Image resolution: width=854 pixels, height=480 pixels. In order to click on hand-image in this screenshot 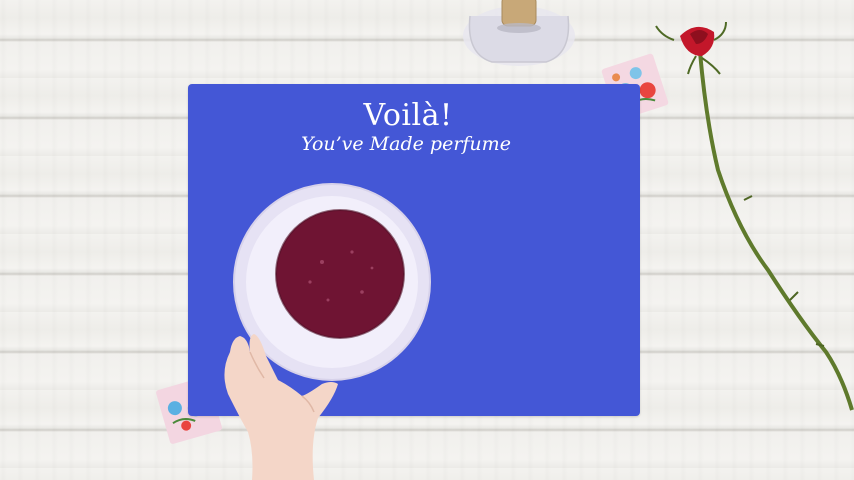, I will do `click(281, 407)`.